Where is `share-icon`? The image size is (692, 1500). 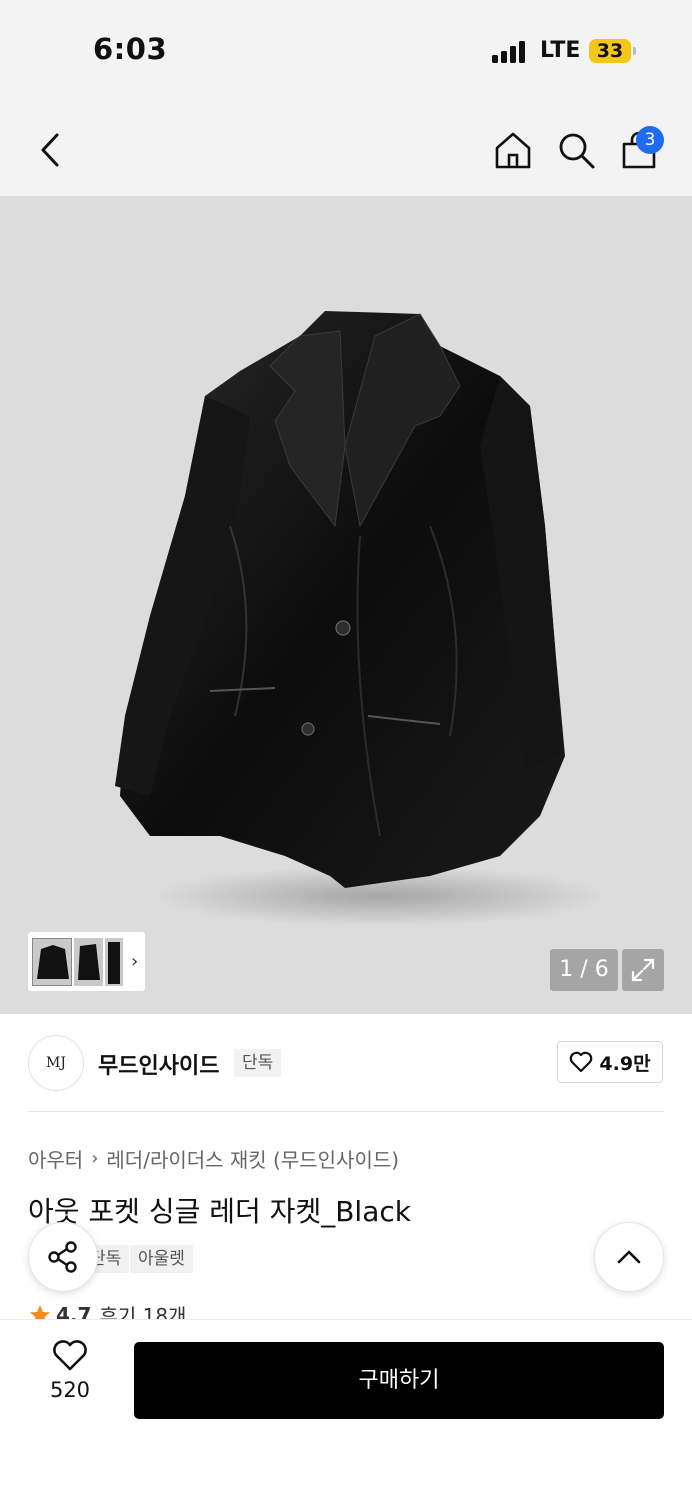
share-icon is located at coordinates (62, 1257).